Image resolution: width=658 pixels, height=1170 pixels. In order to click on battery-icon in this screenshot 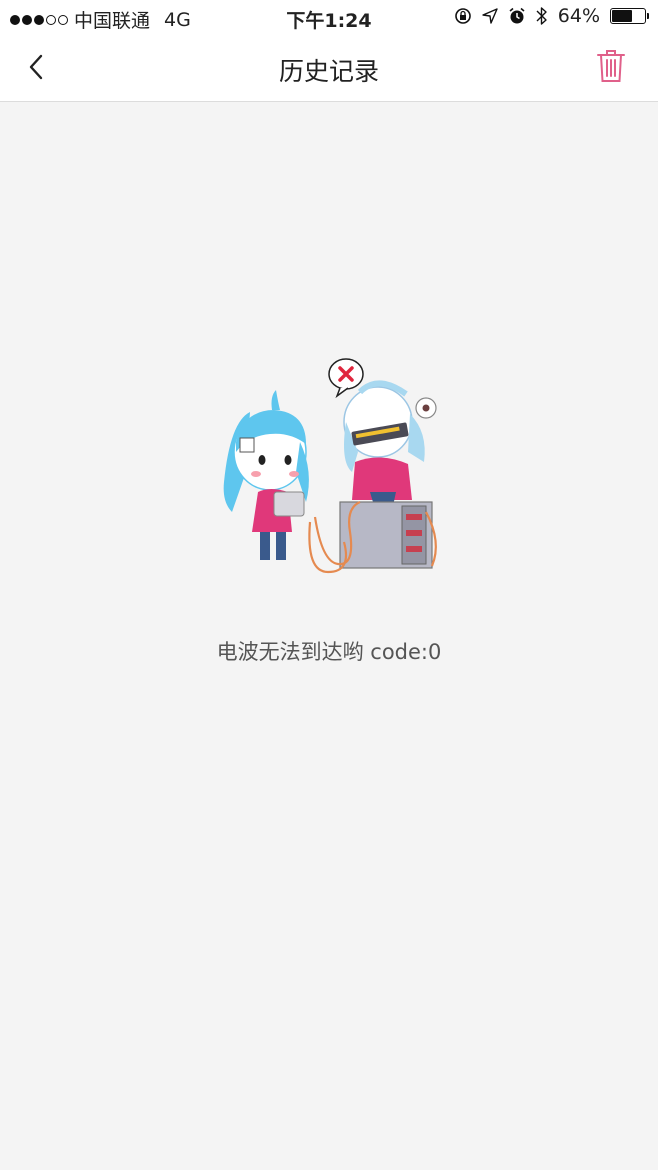, I will do `click(629, 16)`.